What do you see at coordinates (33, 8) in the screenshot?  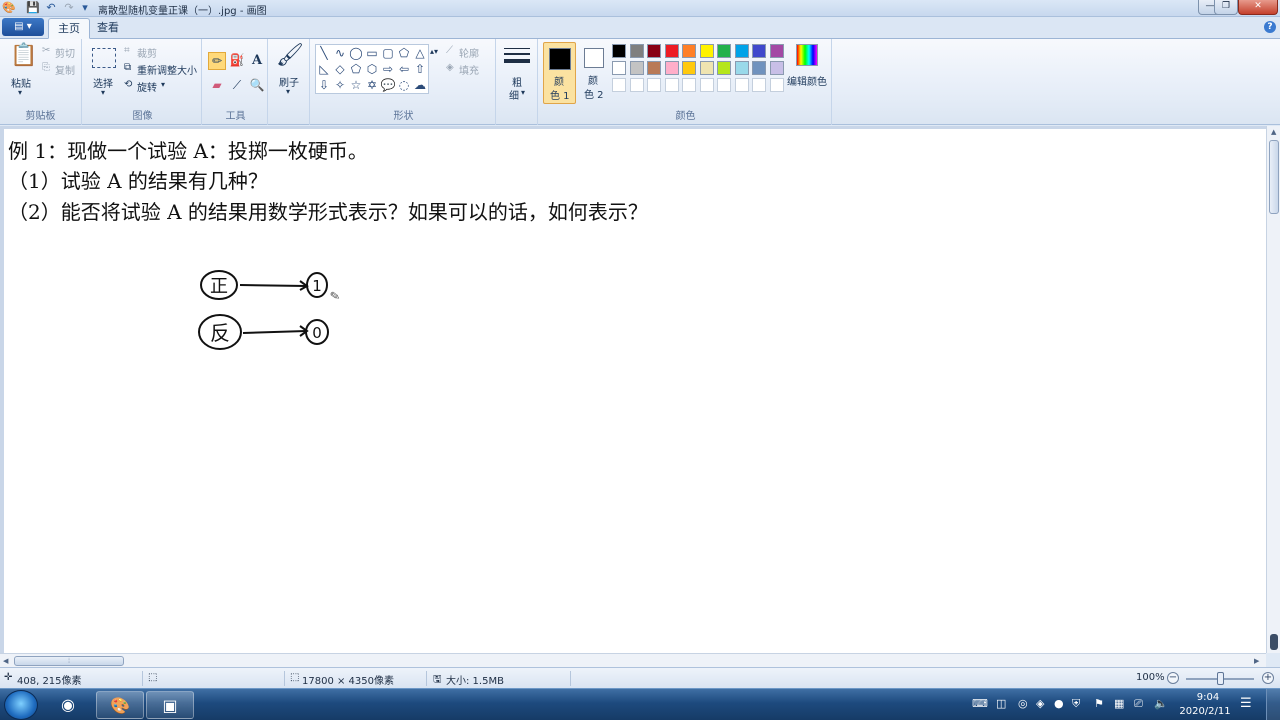 I see `save-icon: 💾` at bounding box center [33, 8].